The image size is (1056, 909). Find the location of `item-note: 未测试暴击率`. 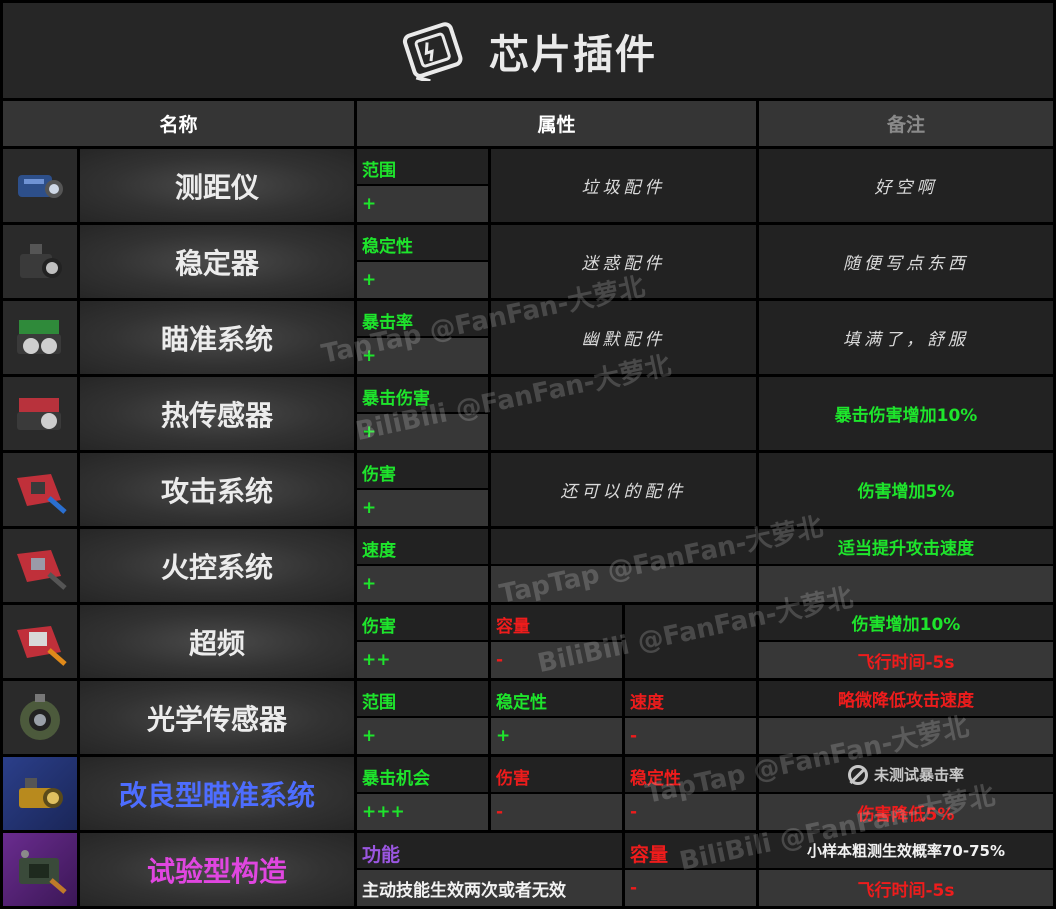

item-note: 未测试暴击率 is located at coordinates (906, 774).